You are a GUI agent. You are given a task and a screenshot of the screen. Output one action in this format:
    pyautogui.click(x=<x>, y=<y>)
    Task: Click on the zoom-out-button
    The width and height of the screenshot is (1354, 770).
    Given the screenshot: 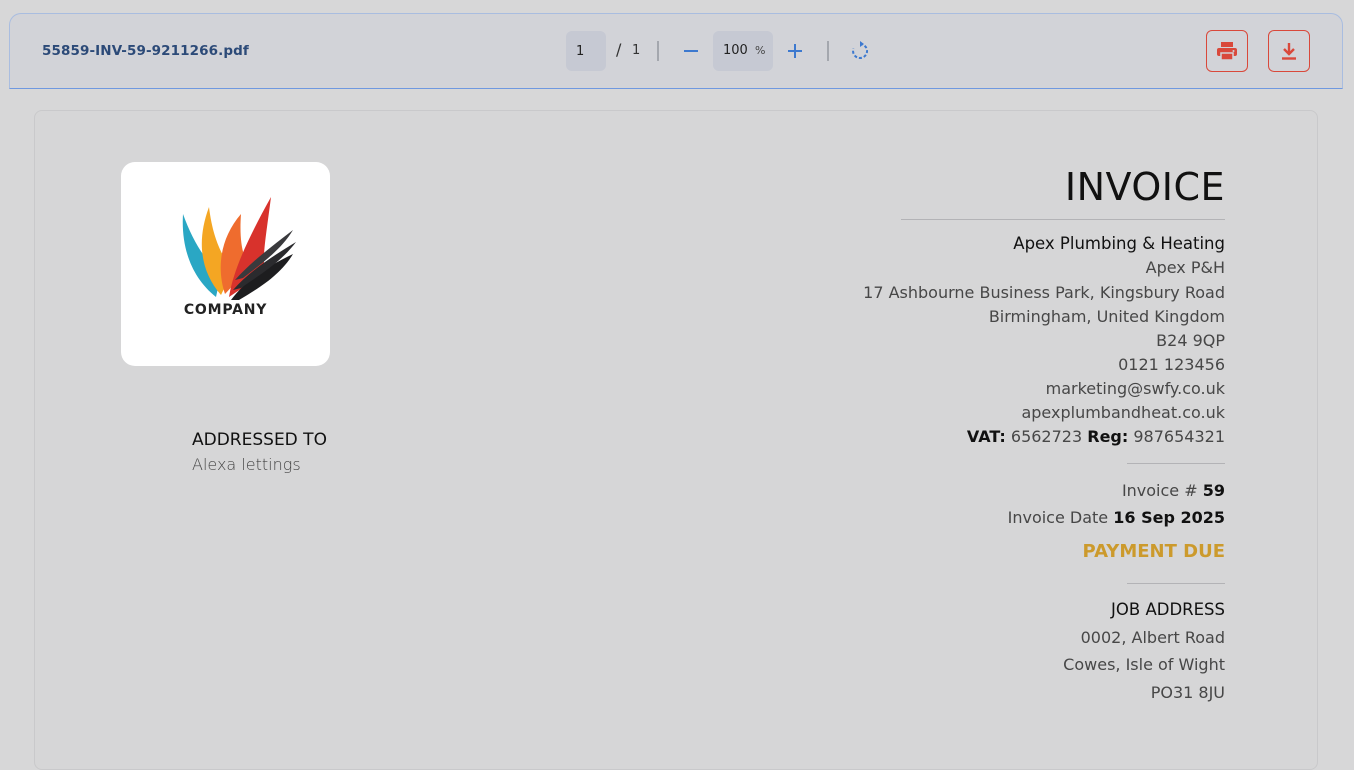 What is the action you would take?
    pyautogui.click(x=691, y=51)
    